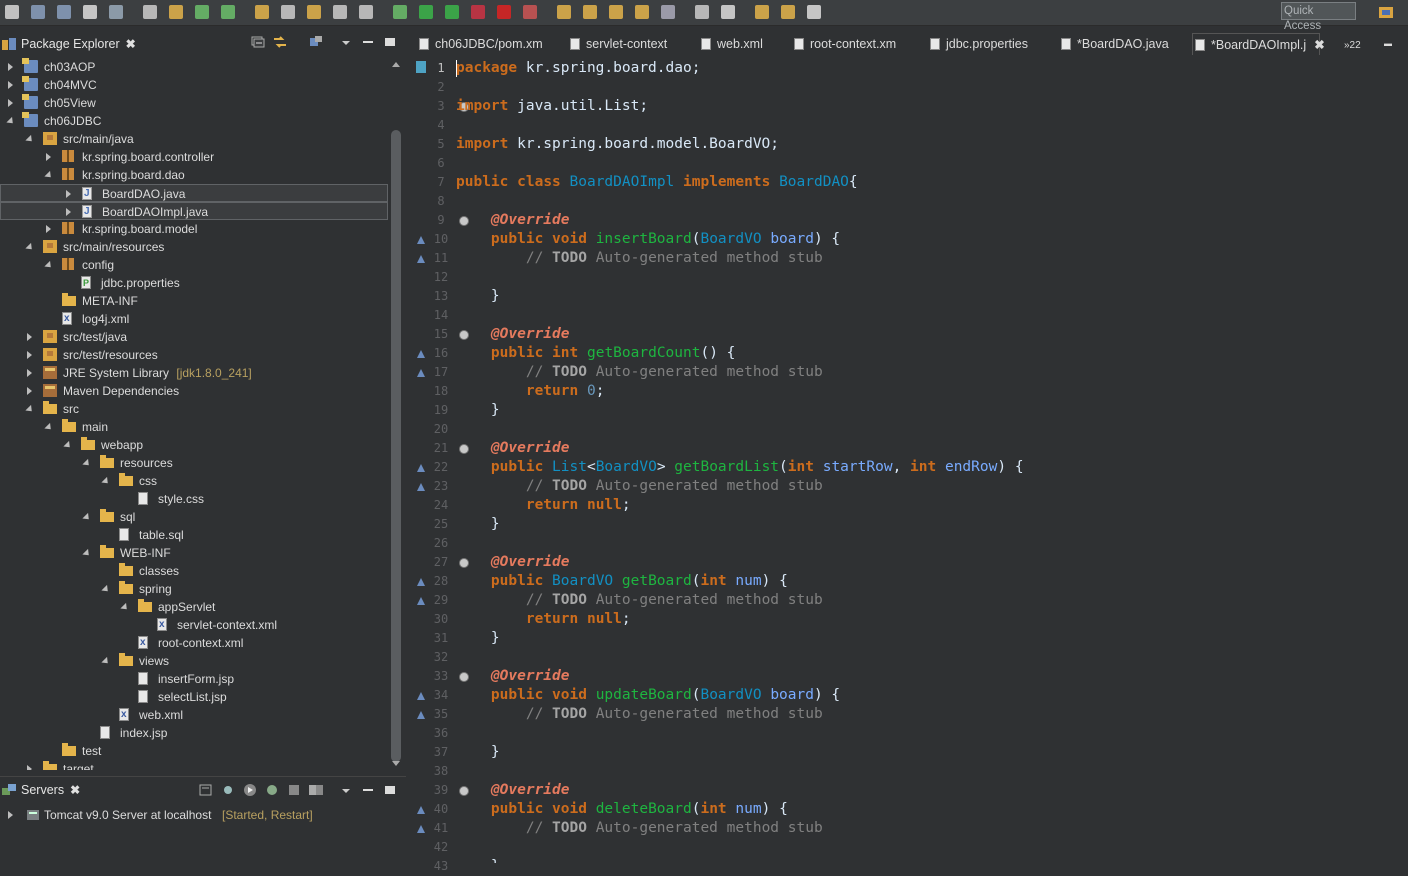 Image resolution: width=1408 pixels, height=876 pixels. What do you see at coordinates (194, 607) in the screenshot?
I see `tree-item: appServlet` at bounding box center [194, 607].